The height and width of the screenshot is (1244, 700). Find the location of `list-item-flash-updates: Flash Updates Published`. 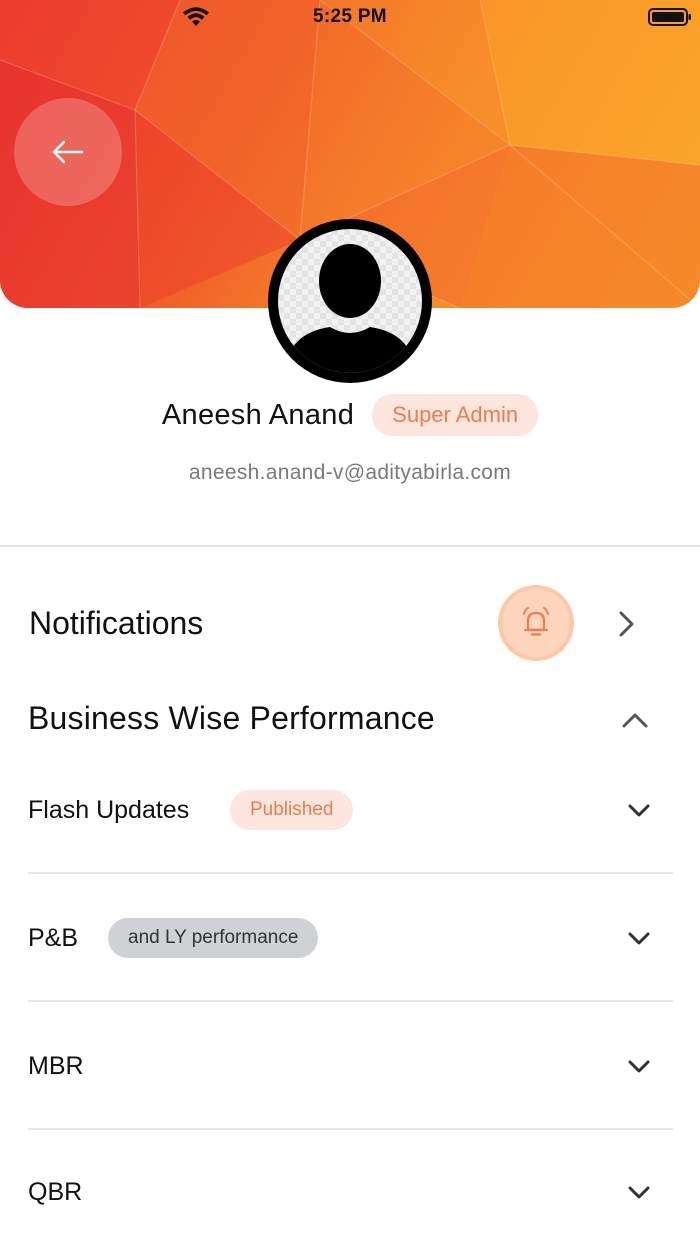

list-item-flash-updates: Flash Updates Published is located at coordinates (350, 810).